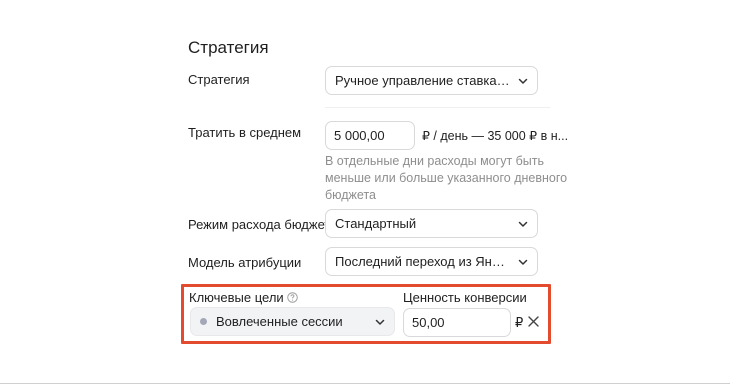 This screenshot has width=730, height=385. Describe the element at coordinates (465, 297) in the screenshot. I see `conversion-value-label: Ценность конверсии` at that location.